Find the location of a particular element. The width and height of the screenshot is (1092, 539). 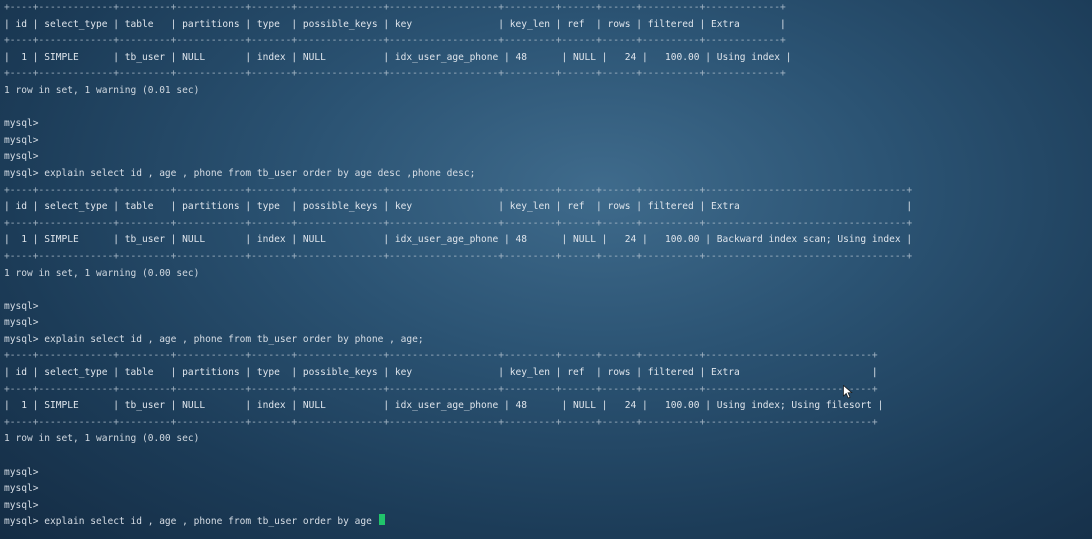

result-status: 1 row in set, 1 warning (0.01 sec) is located at coordinates (102, 90).